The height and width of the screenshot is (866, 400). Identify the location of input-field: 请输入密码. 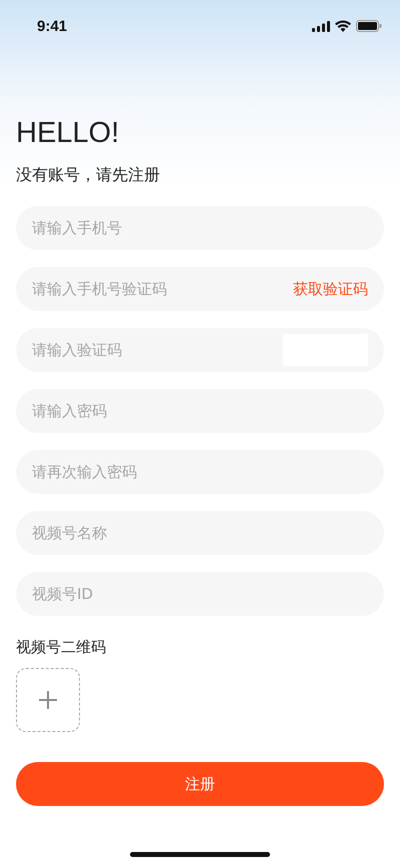
(200, 411).